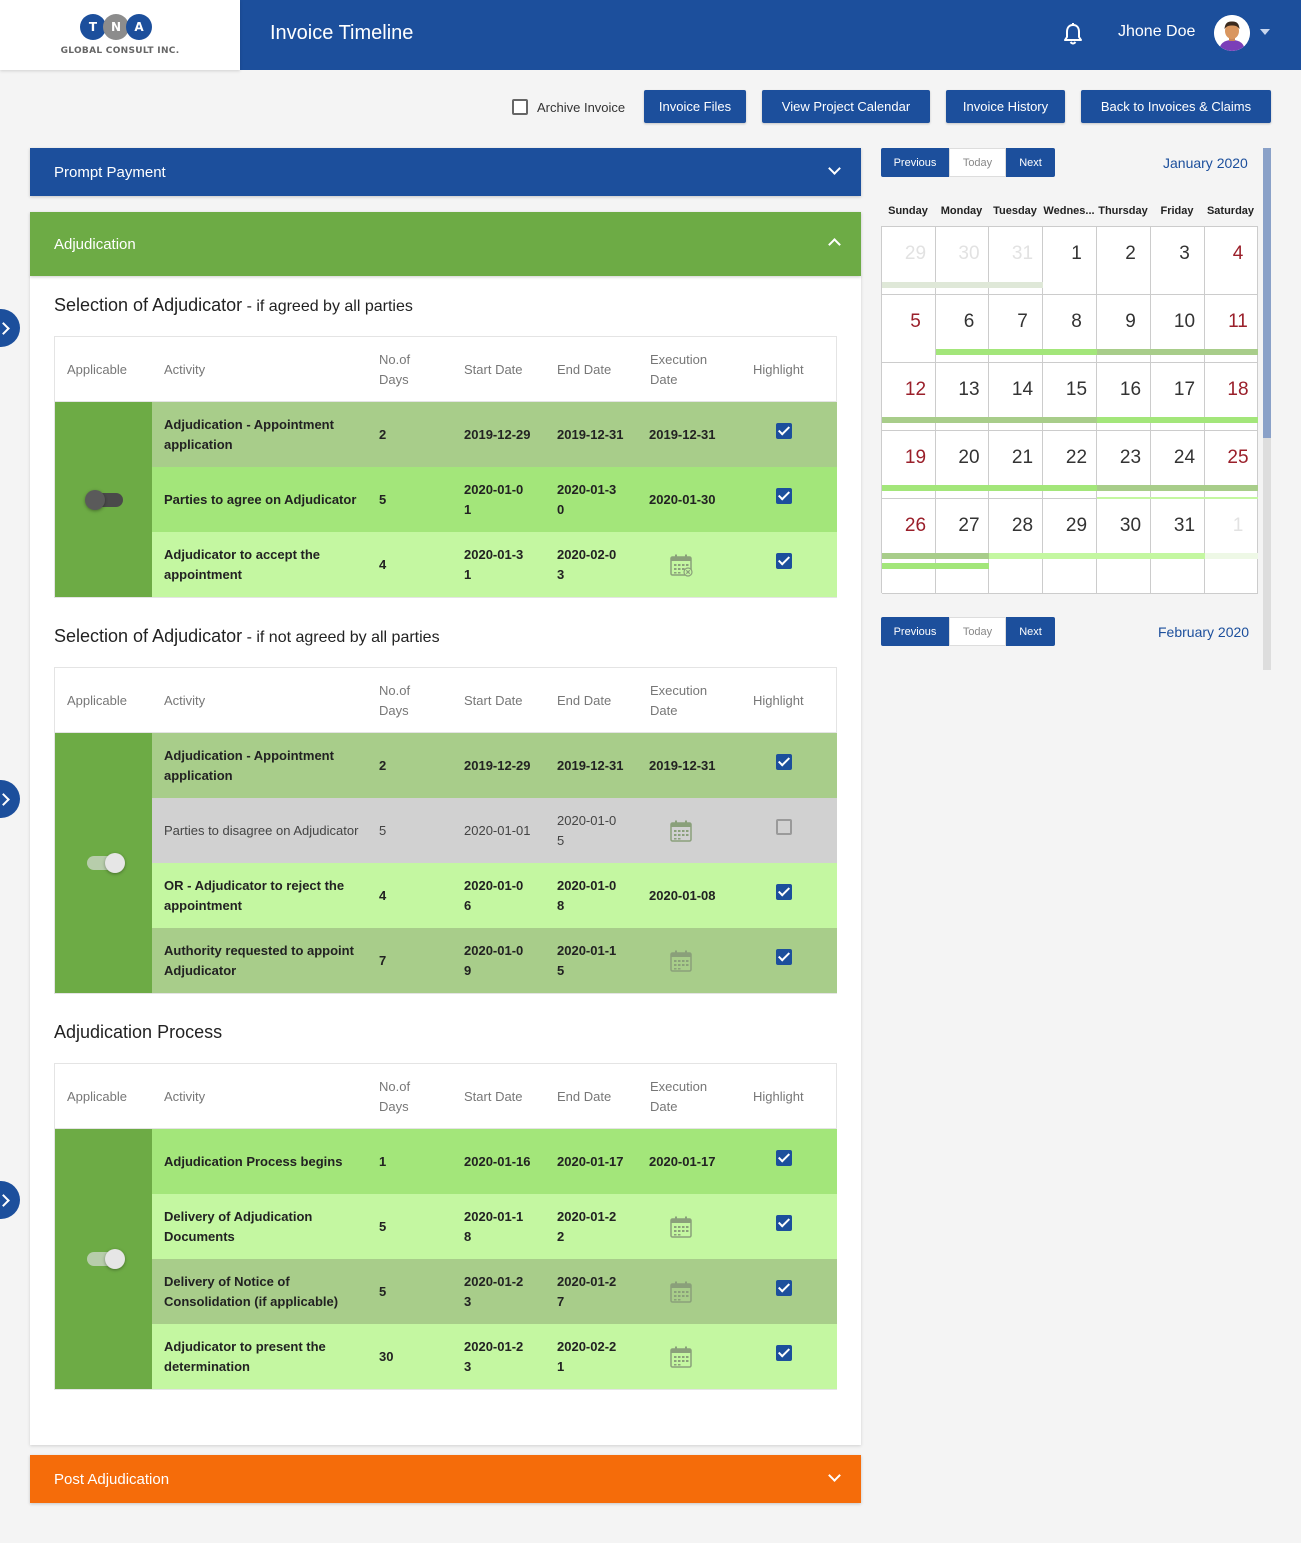 This screenshot has width=1301, height=1543. Describe the element at coordinates (1016, 397) in the screenshot. I see `calendar-day-cell: 14` at that location.